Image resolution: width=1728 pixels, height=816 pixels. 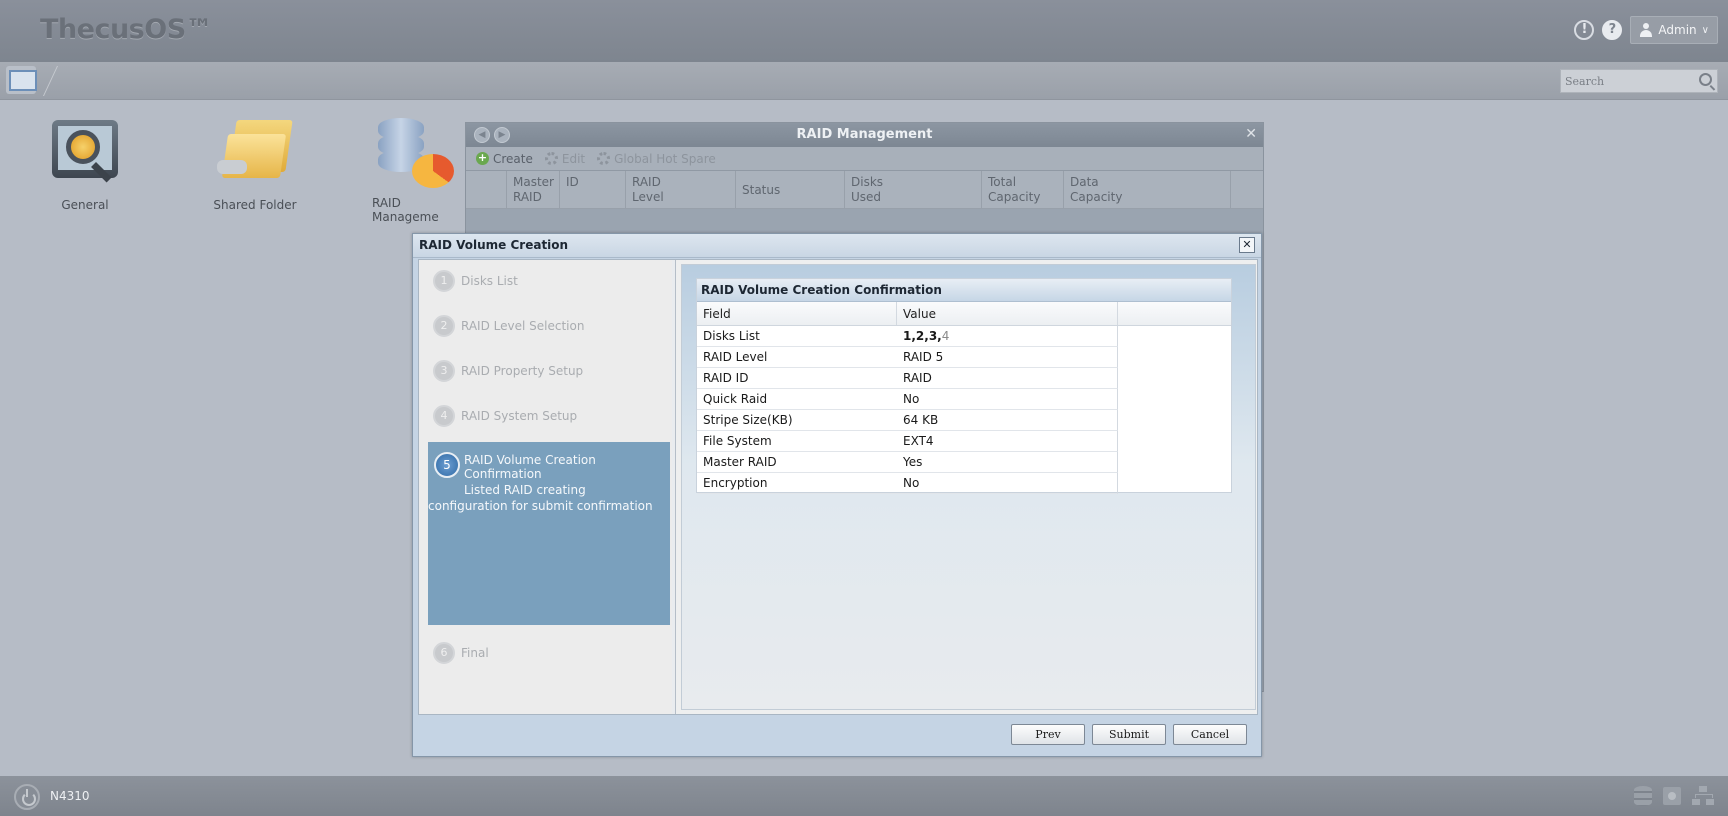 What do you see at coordinates (797, 336) in the screenshot?
I see `field-cell: Disks List` at bounding box center [797, 336].